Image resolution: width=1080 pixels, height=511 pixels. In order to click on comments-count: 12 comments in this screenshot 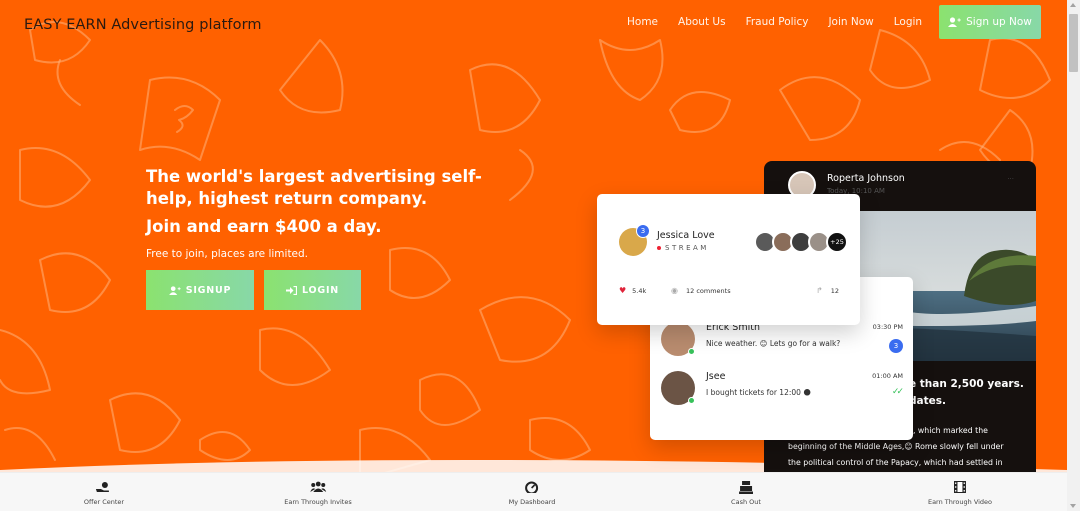, I will do `click(708, 291)`.